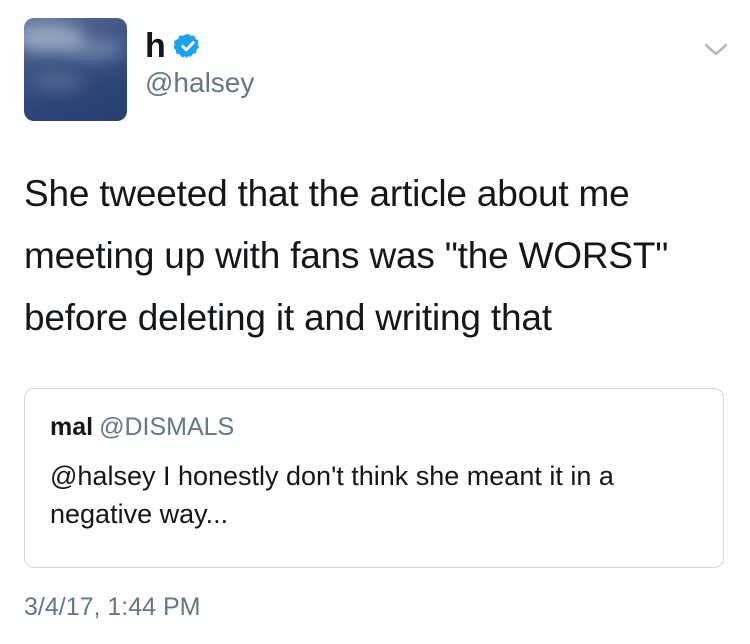 The width and height of the screenshot is (750, 644). Describe the element at coordinates (199, 83) in the screenshot. I see `author-handle: @halsey` at that location.